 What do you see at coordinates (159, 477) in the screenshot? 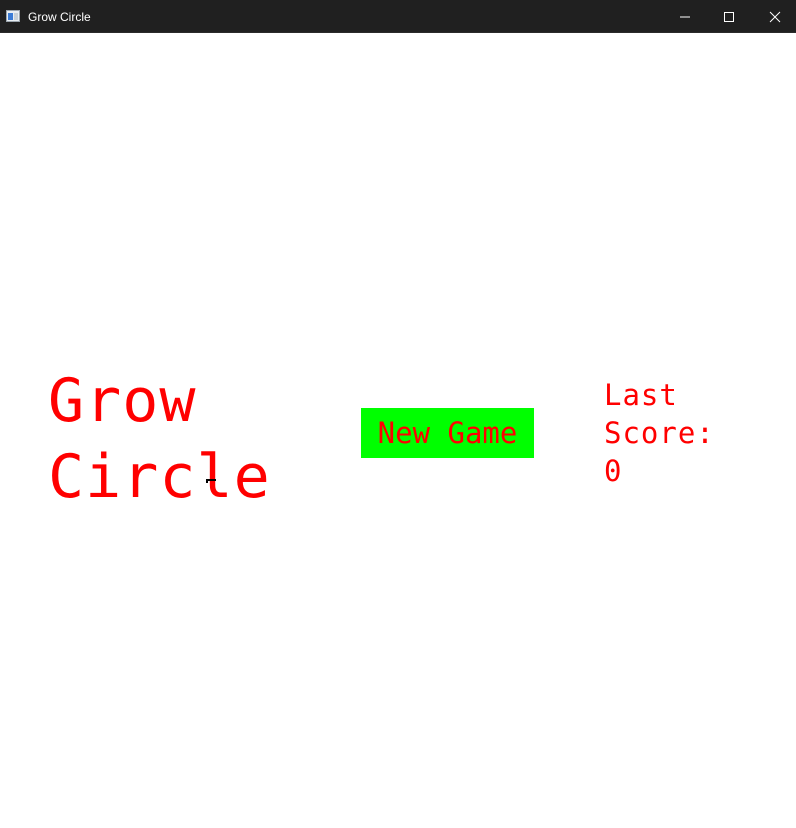
I see `game-title-line-2: Circle` at bounding box center [159, 477].